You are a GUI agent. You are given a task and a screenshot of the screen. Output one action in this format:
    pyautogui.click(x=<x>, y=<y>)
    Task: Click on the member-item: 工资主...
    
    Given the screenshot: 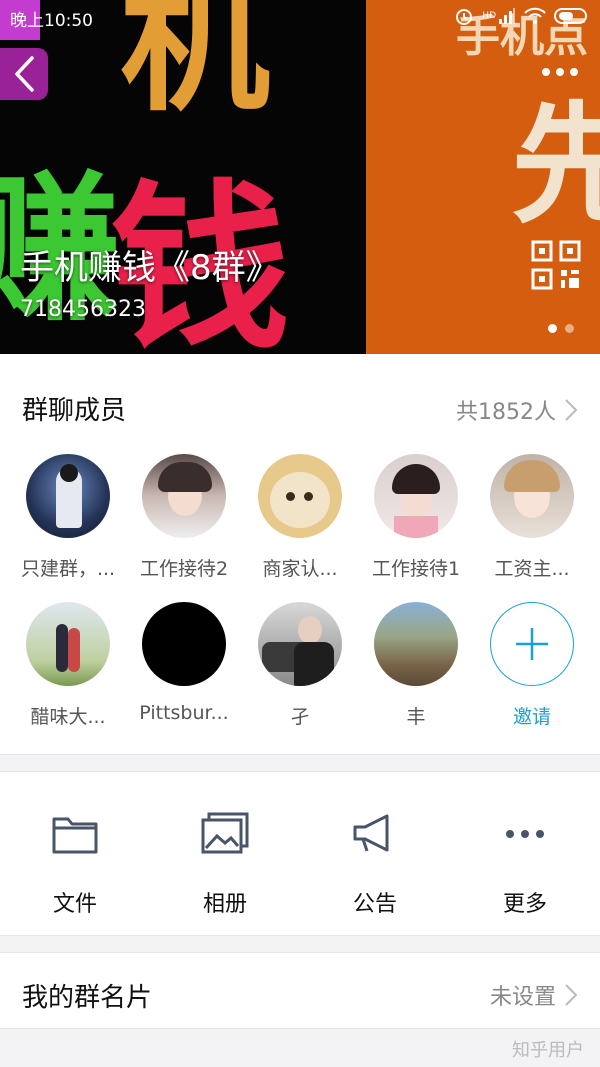 What is the action you would take?
    pyautogui.click(x=532, y=517)
    